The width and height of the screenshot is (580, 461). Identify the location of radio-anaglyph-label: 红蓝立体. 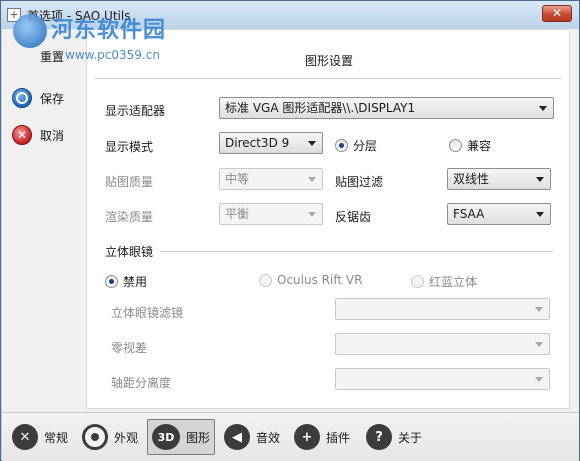
(453, 282).